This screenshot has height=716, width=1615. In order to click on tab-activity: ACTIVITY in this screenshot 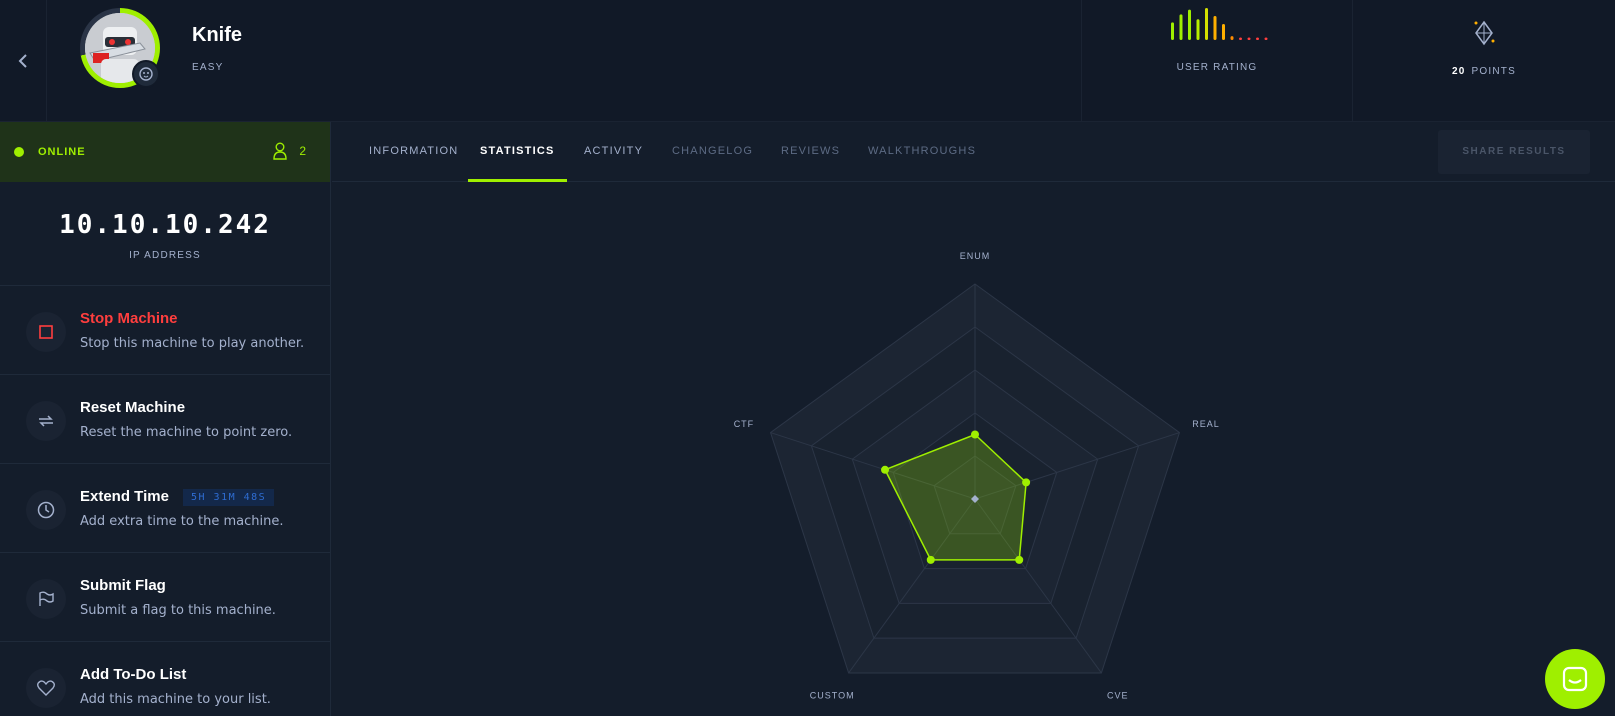, I will do `click(613, 152)`.